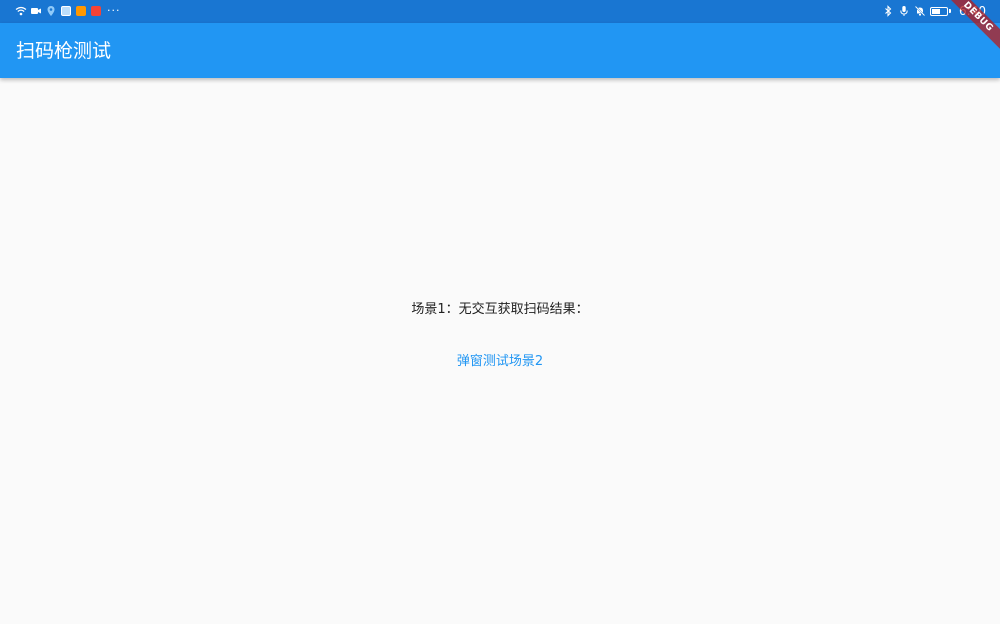 This screenshot has width=1000, height=624. Describe the element at coordinates (64, 51) in the screenshot. I see `page-title: 扫码枪测试` at that location.